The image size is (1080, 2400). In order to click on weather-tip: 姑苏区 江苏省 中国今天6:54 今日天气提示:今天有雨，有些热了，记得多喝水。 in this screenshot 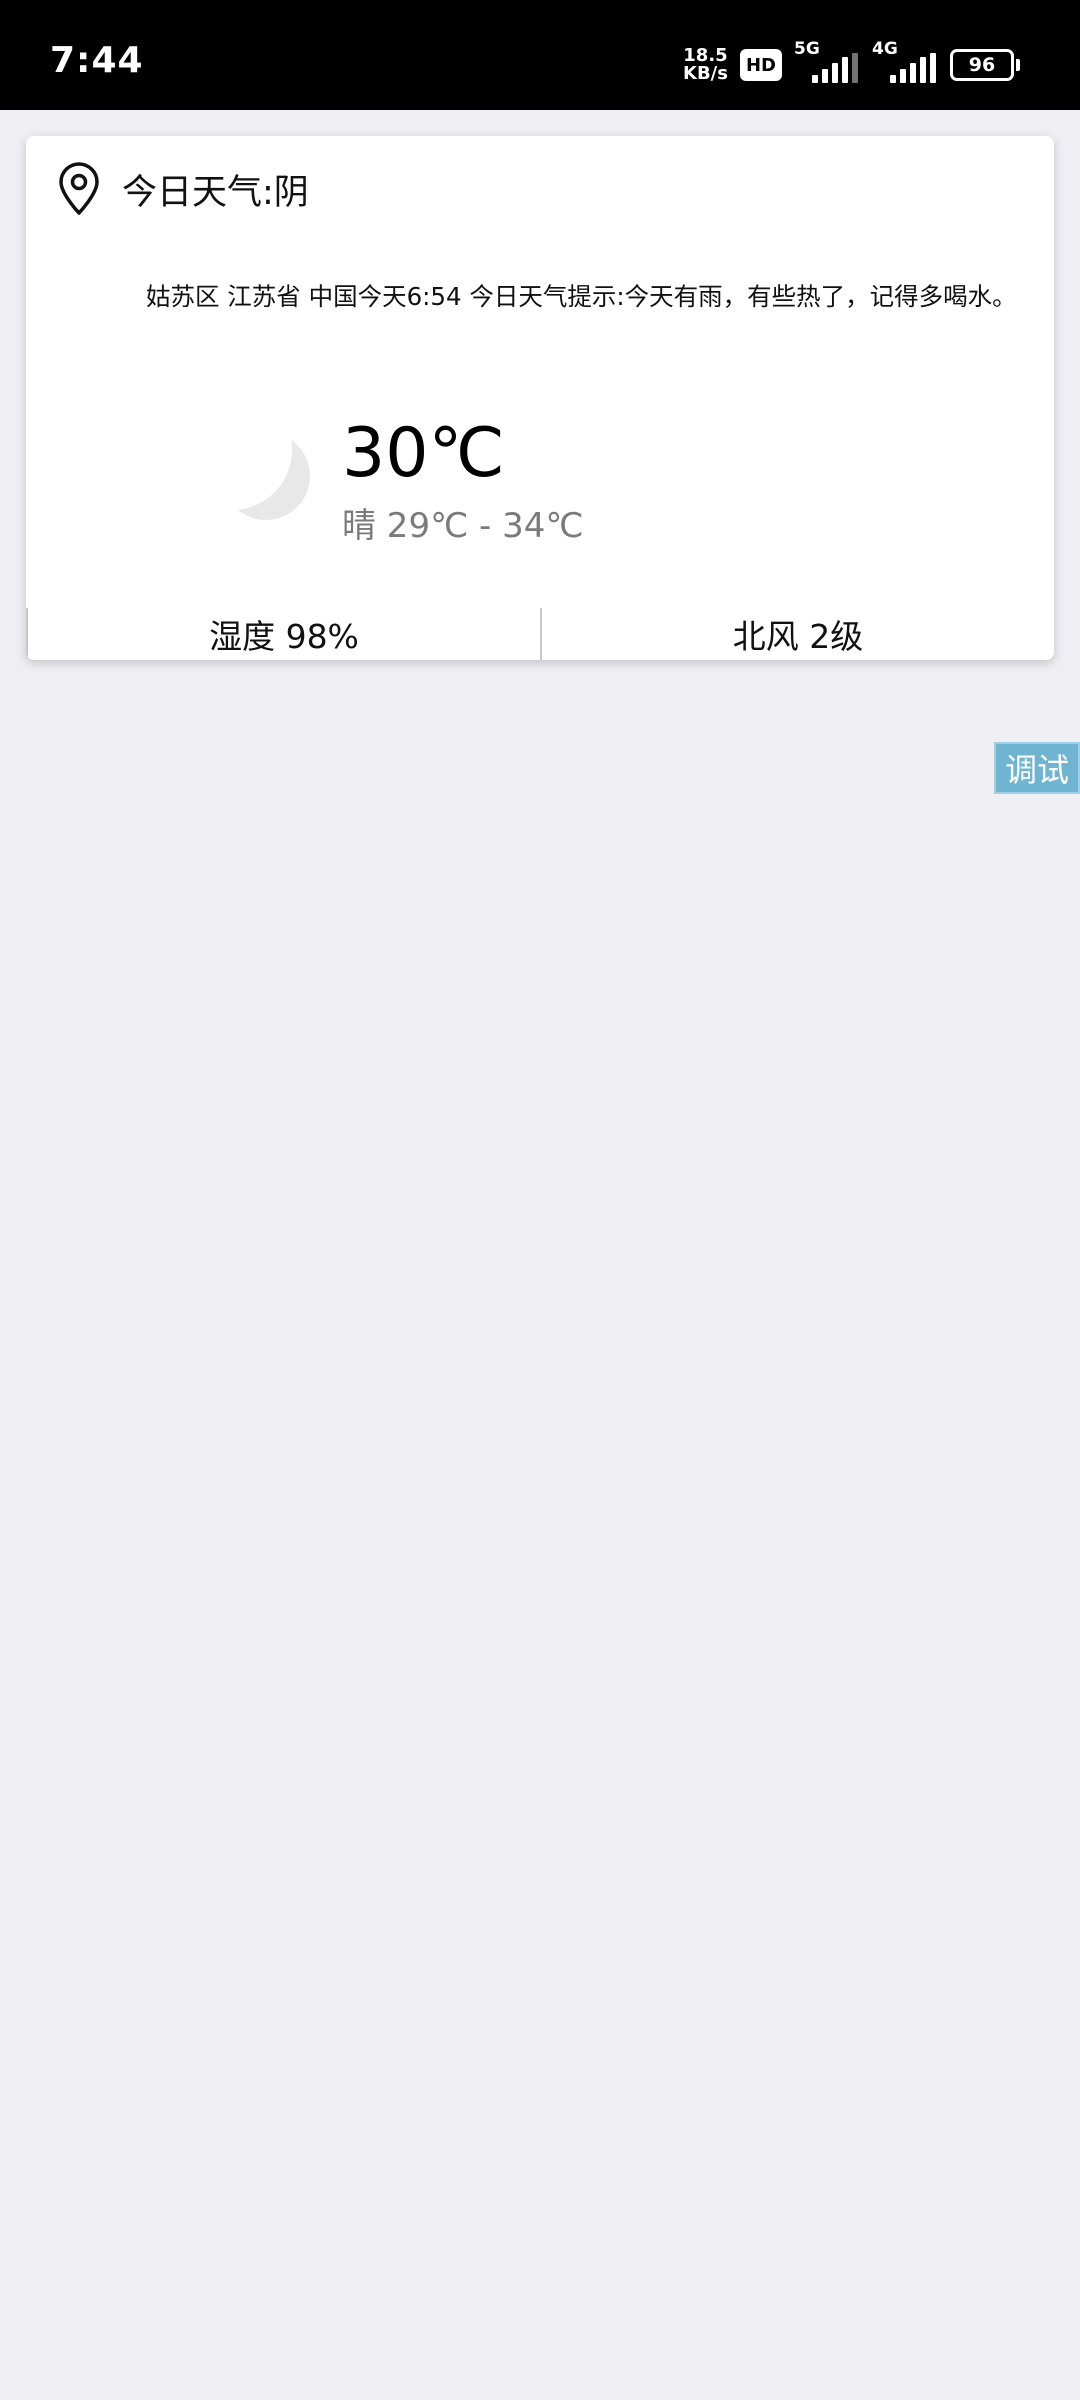, I will do `click(581, 296)`.